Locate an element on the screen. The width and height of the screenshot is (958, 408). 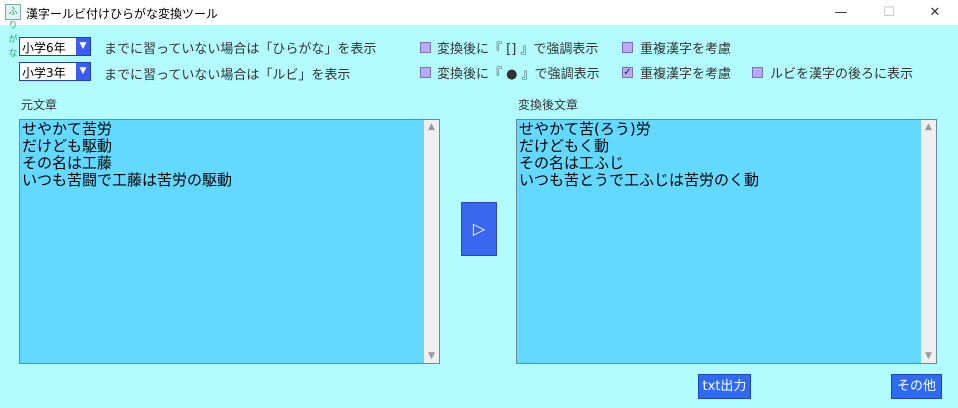
hiragana-rule-text: までに習っていない場合は「ひらがな」を表示 is located at coordinates (240, 49).